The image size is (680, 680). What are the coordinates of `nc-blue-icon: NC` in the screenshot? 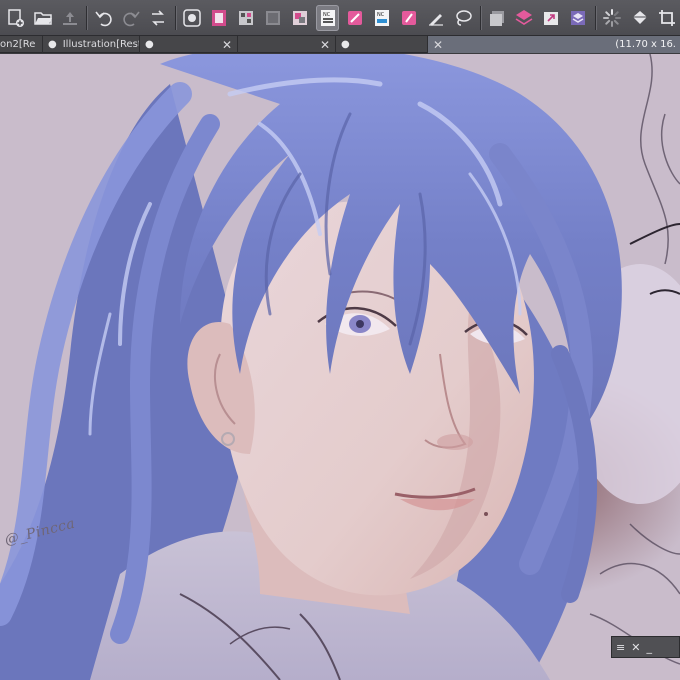 It's located at (381, 18).